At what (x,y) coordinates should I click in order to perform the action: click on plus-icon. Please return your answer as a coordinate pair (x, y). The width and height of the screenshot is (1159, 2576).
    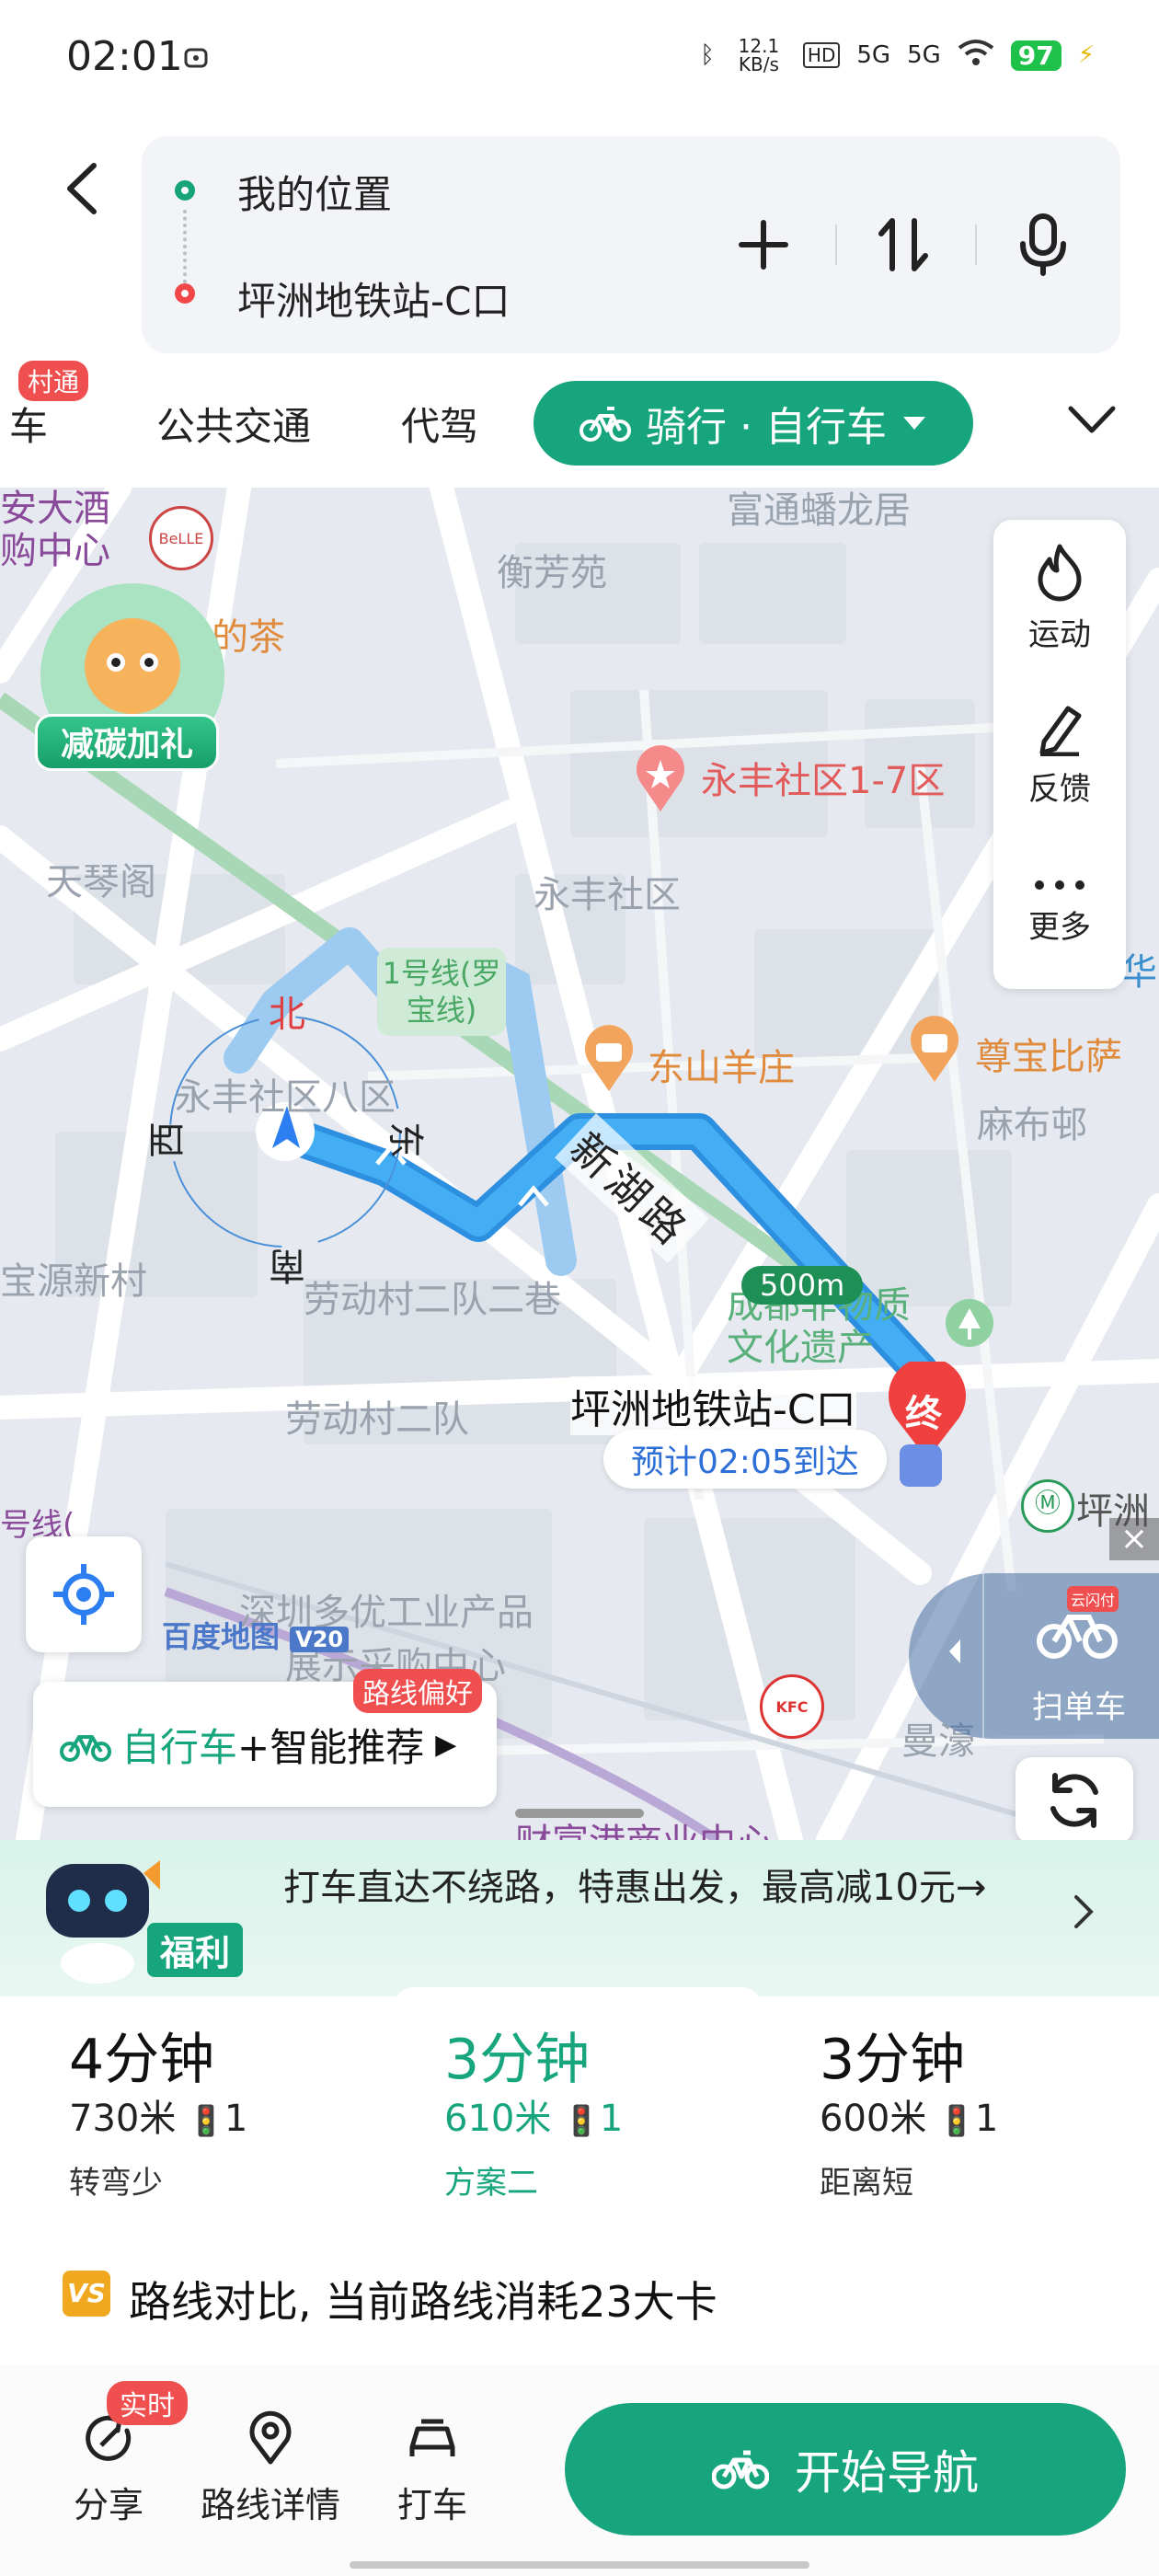
    Looking at the image, I should click on (763, 245).